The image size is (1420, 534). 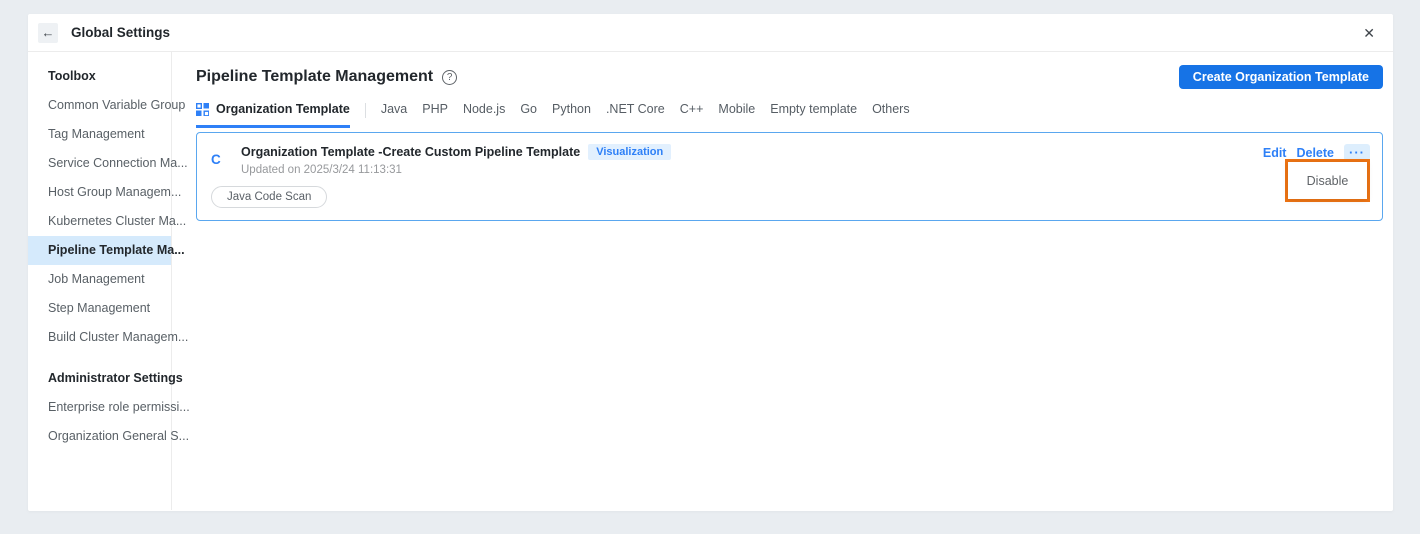 What do you see at coordinates (710, 33) in the screenshot?
I see `window-header: ← Global Settings ✕` at bounding box center [710, 33].